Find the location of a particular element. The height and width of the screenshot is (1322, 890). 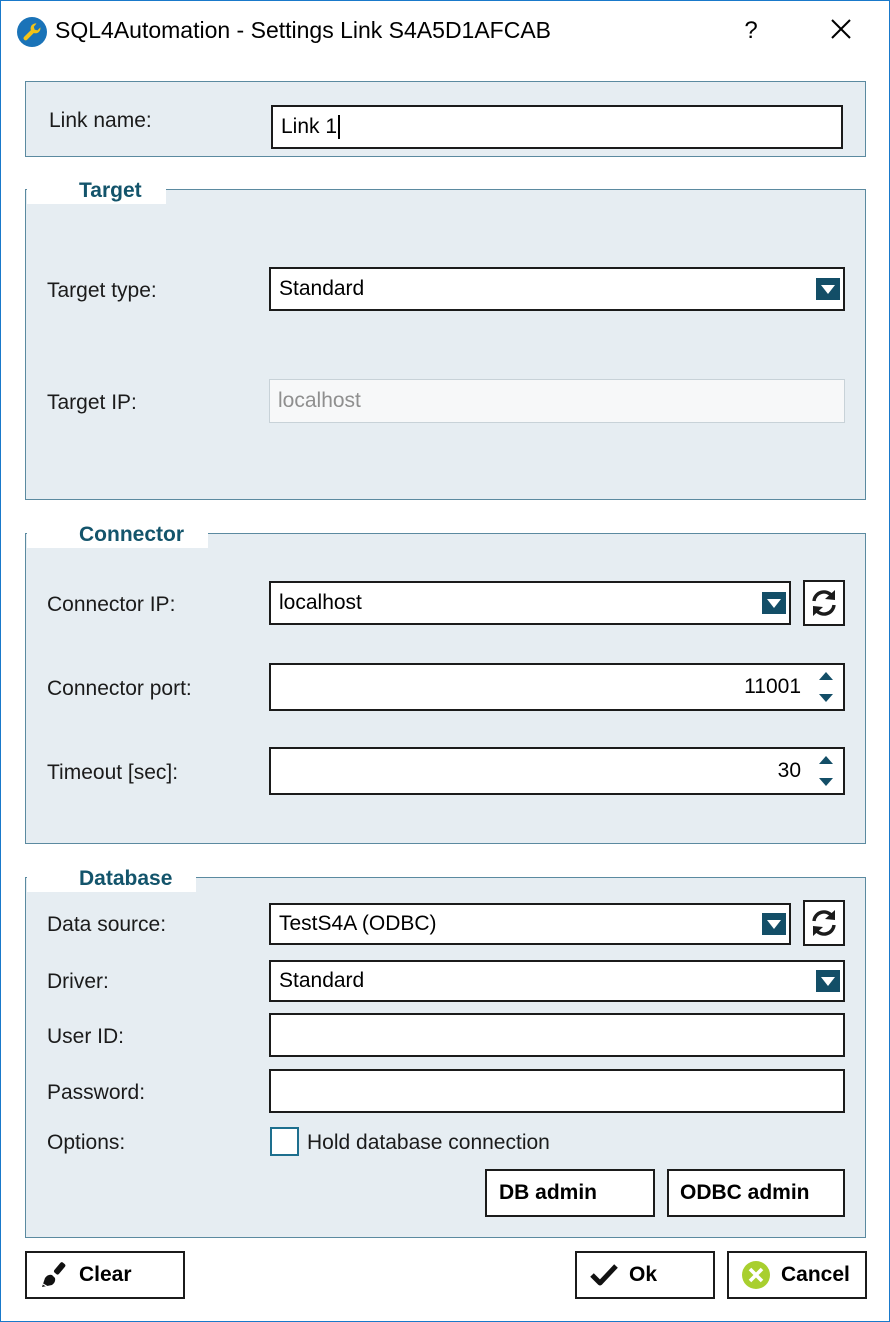

link-name-value: Link 1 is located at coordinates (309, 126).